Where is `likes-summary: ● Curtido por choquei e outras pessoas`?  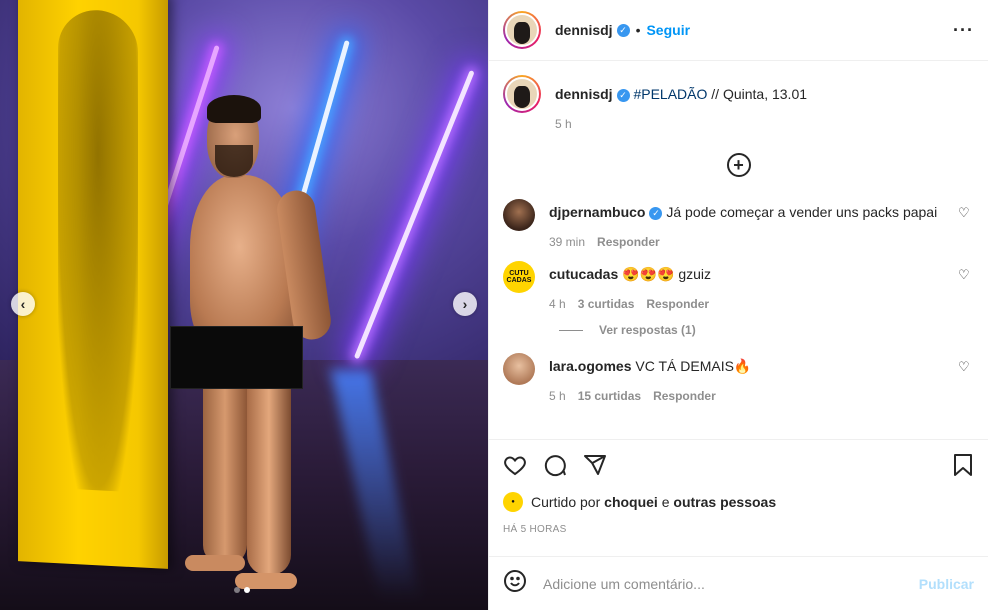 likes-summary: ● Curtido por choquei e outras pessoas is located at coordinates (738, 502).